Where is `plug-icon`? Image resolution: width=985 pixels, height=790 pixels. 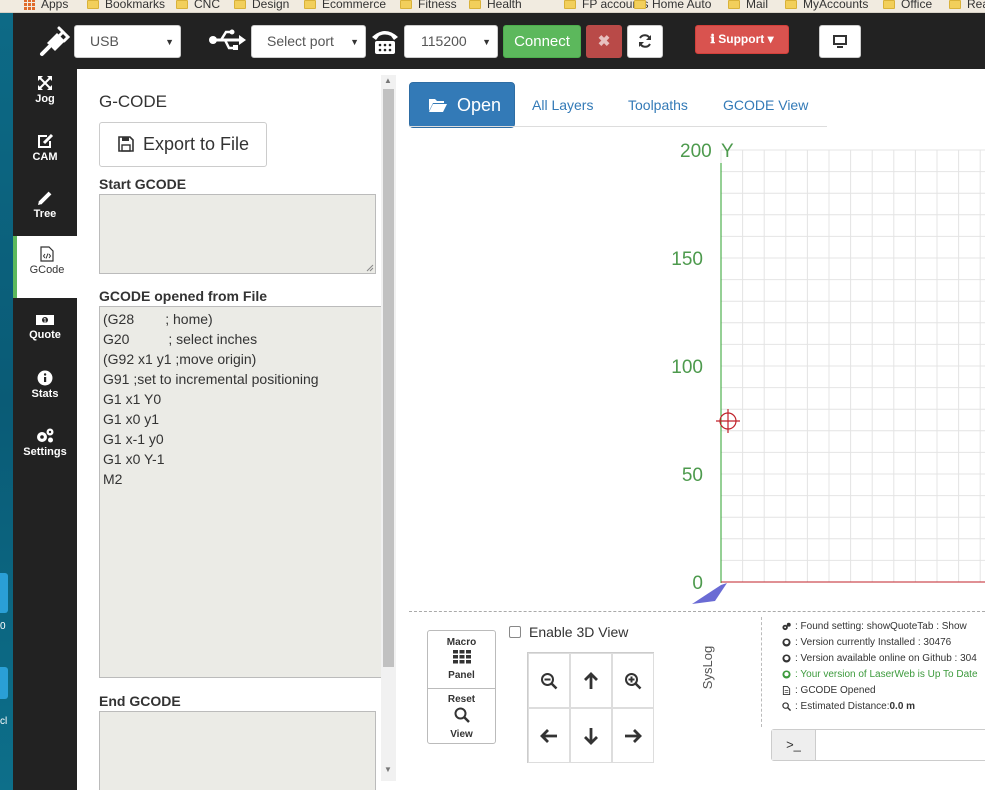 plug-icon is located at coordinates (55, 41).